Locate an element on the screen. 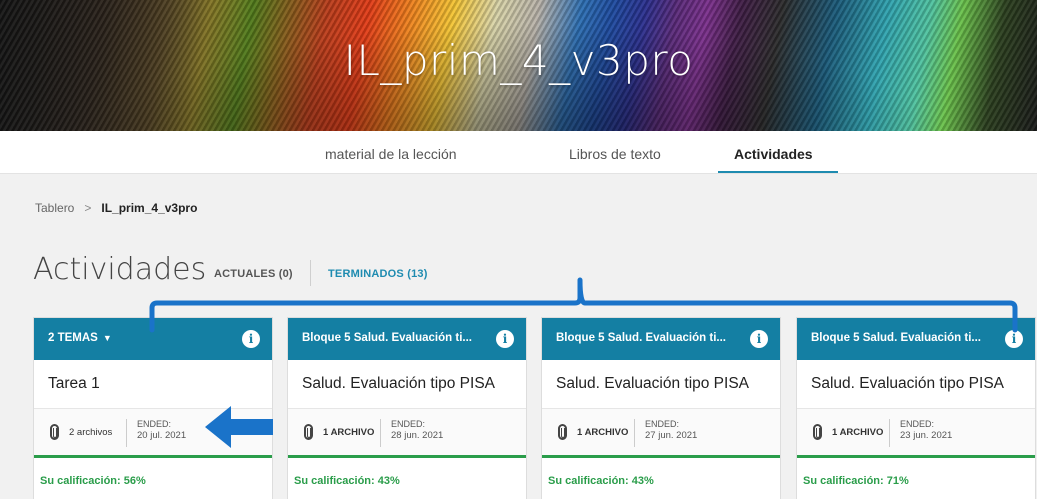 This screenshot has height=499, width=1037. tab-textbooks: Libros de texto is located at coordinates (615, 154).